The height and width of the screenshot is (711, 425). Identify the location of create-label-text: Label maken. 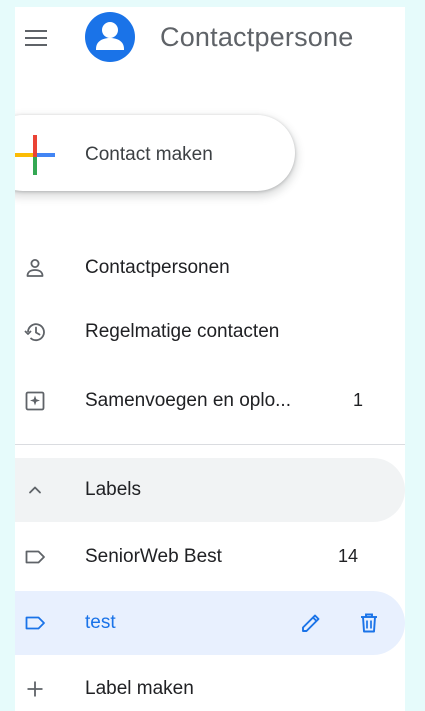
(139, 688).